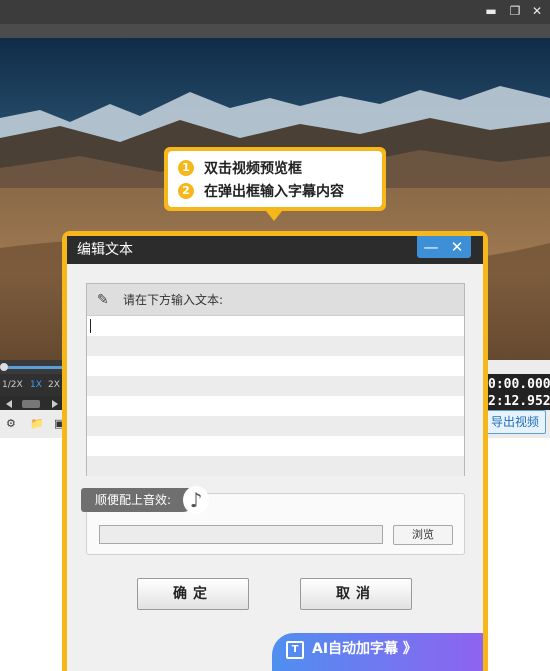  What do you see at coordinates (537, 11) in the screenshot?
I see `window-close-button: ✕` at bounding box center [537, 11].